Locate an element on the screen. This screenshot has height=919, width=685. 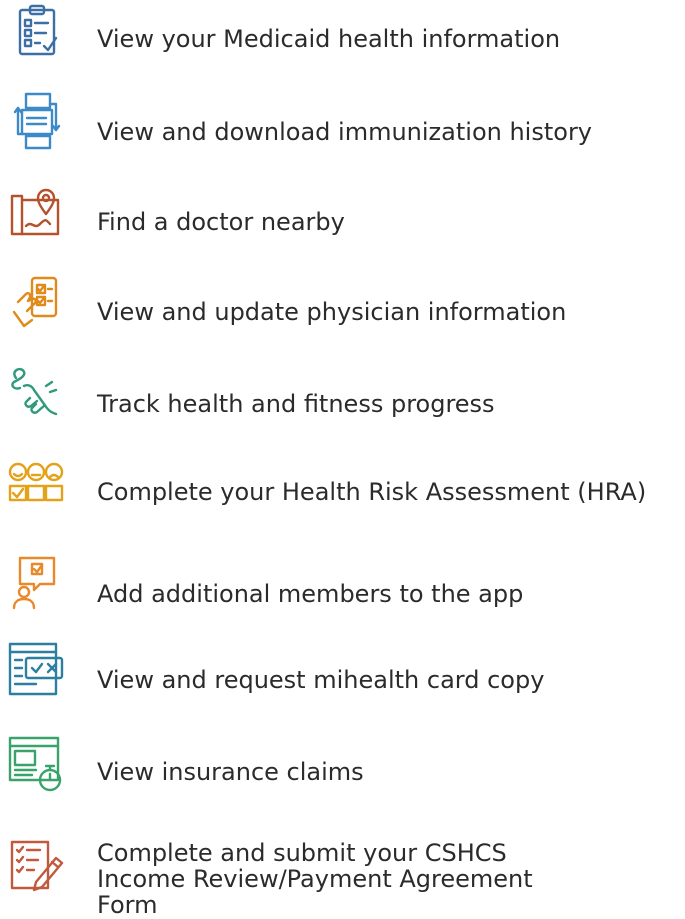
face-rating-icon is located at coordinates (36, 486).